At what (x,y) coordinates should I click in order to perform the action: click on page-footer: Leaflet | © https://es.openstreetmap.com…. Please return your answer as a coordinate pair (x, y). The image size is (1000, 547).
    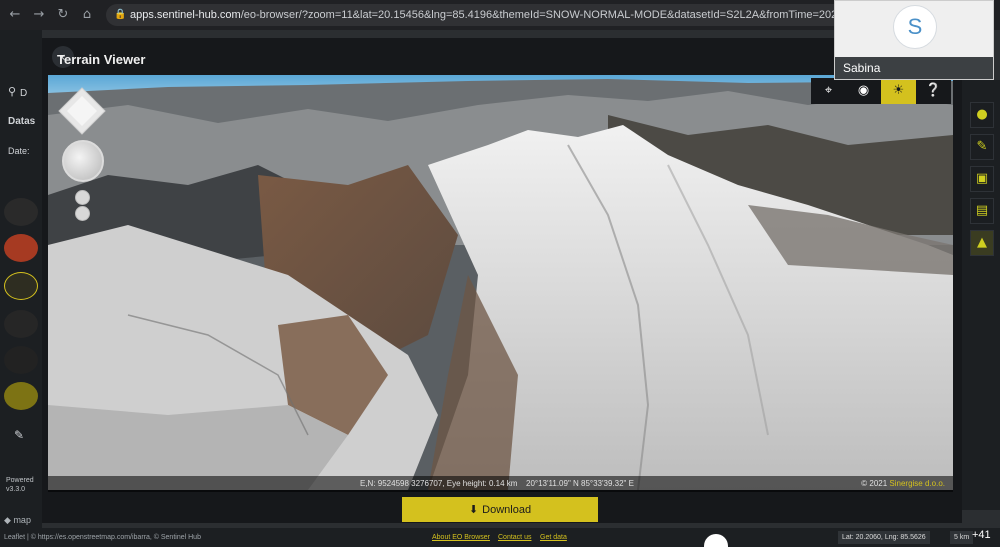
    Looking at the image, I should click on (500, 537).